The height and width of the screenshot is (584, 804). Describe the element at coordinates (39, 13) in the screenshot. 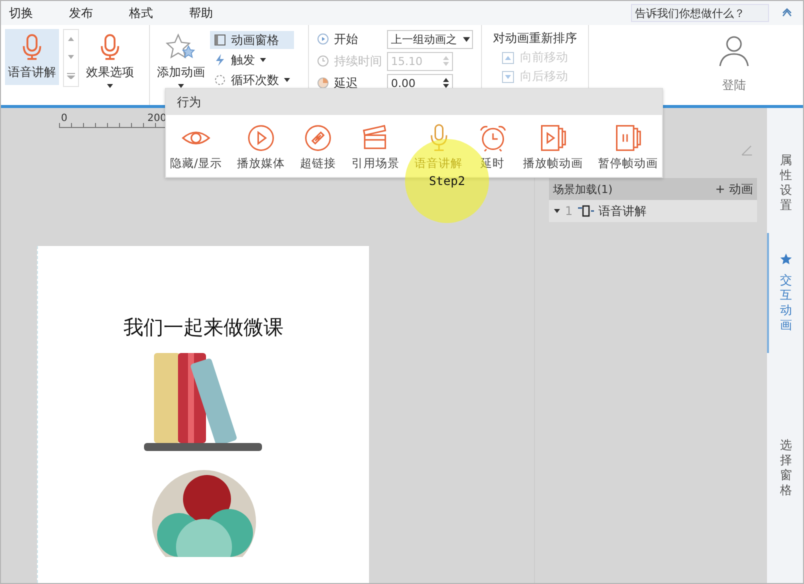

I see `menu-item: 切换` at that location.